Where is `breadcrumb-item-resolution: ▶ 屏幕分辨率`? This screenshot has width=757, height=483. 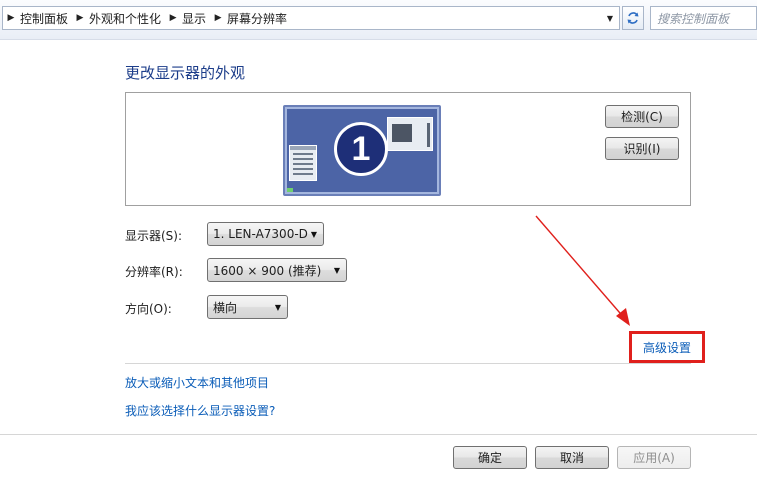
breadcrumb-item-resolution: ▶ 屏幕分辨率 is located at coordinates (250, 18).